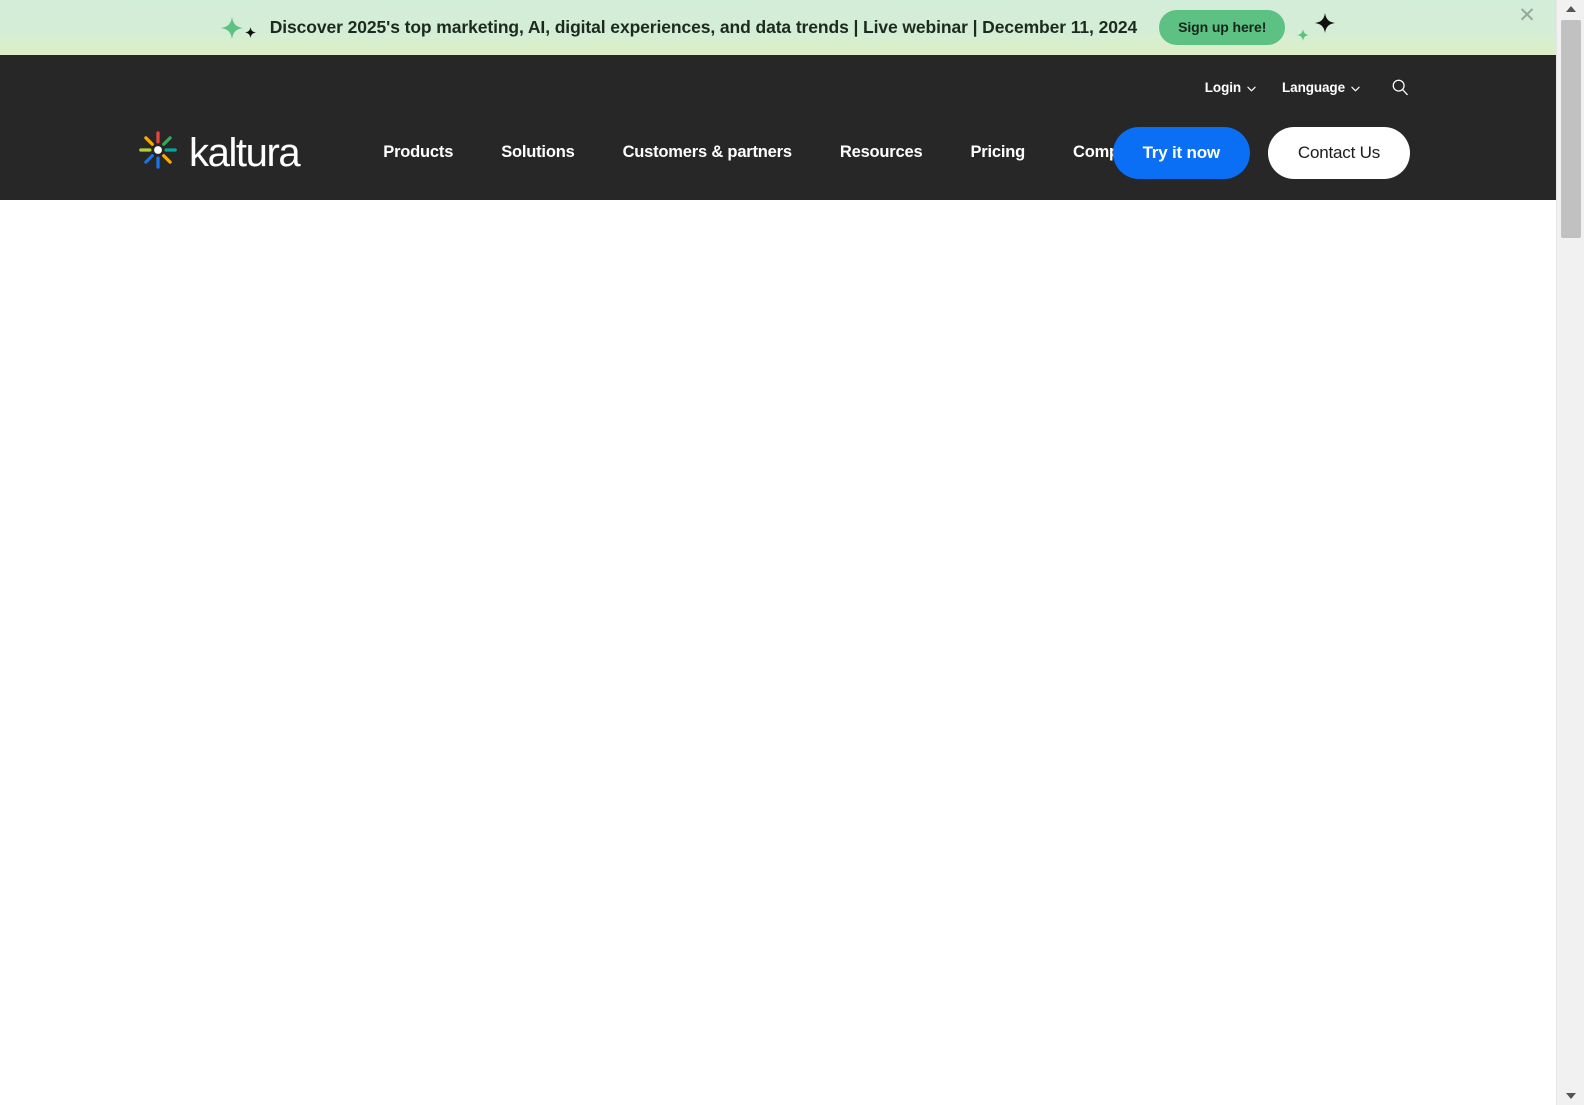  What do you see at coordinates (1570, 552) in the screenshot?
I see `vertical-scrollbar` at bounding box center [1570, 552].